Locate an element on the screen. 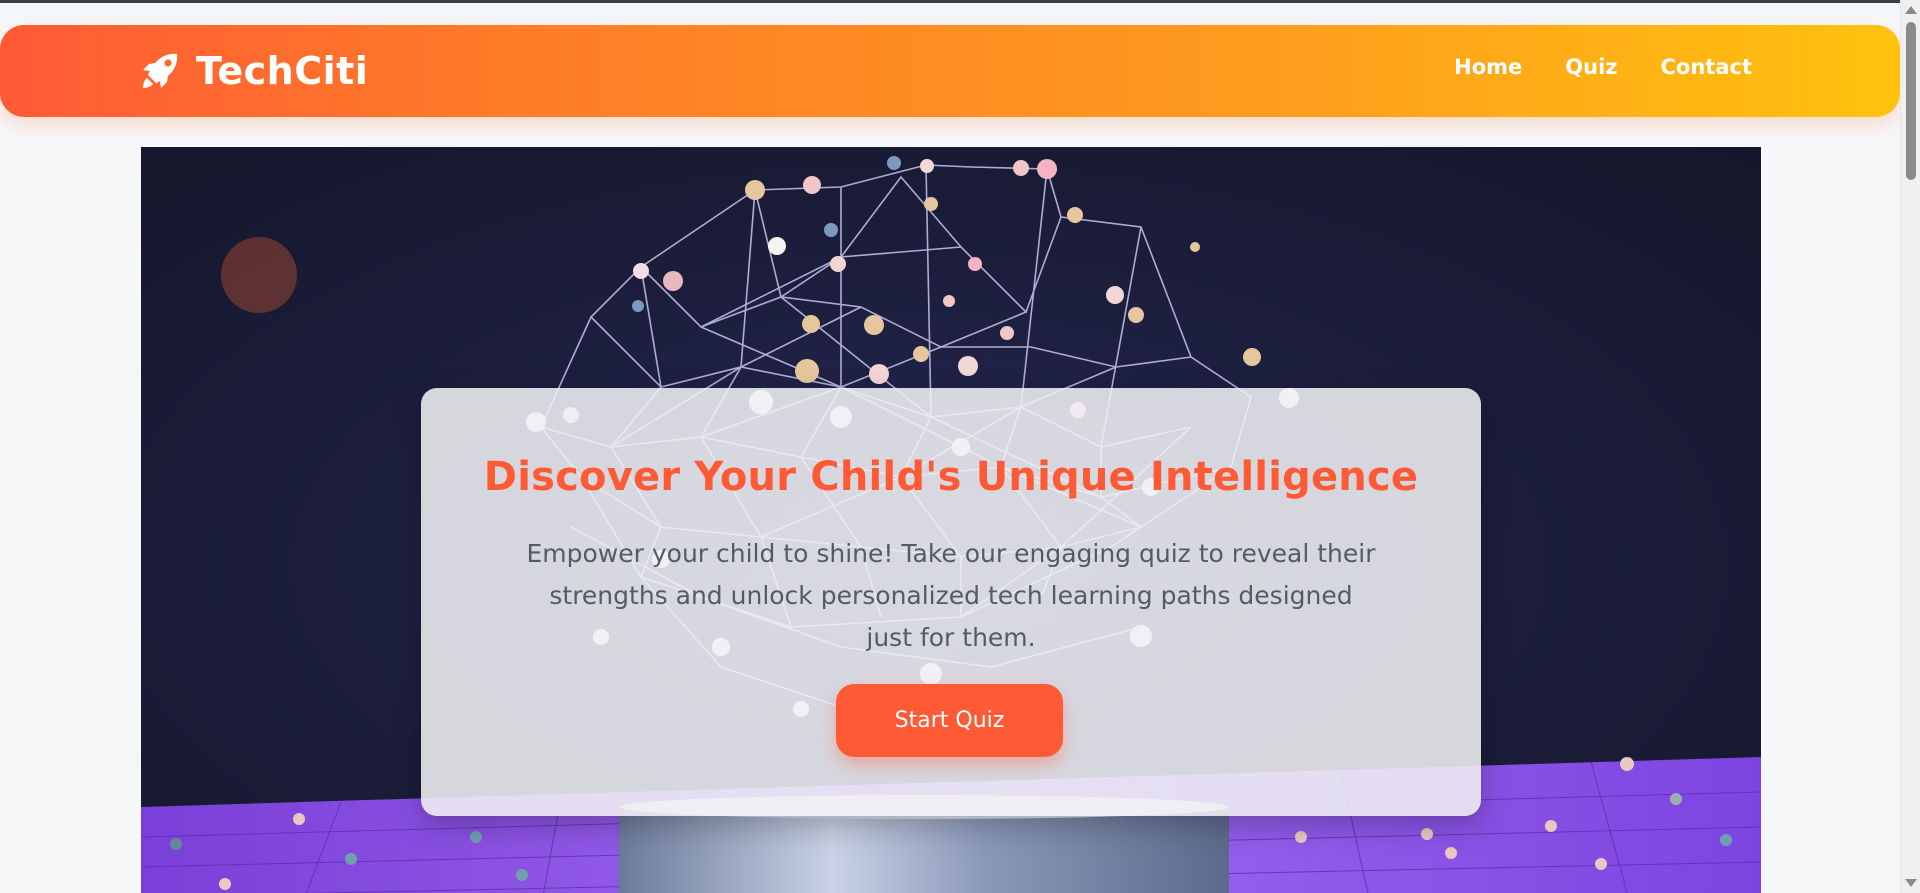  nav-link-home: Home is located at coordinates (1488, 67).